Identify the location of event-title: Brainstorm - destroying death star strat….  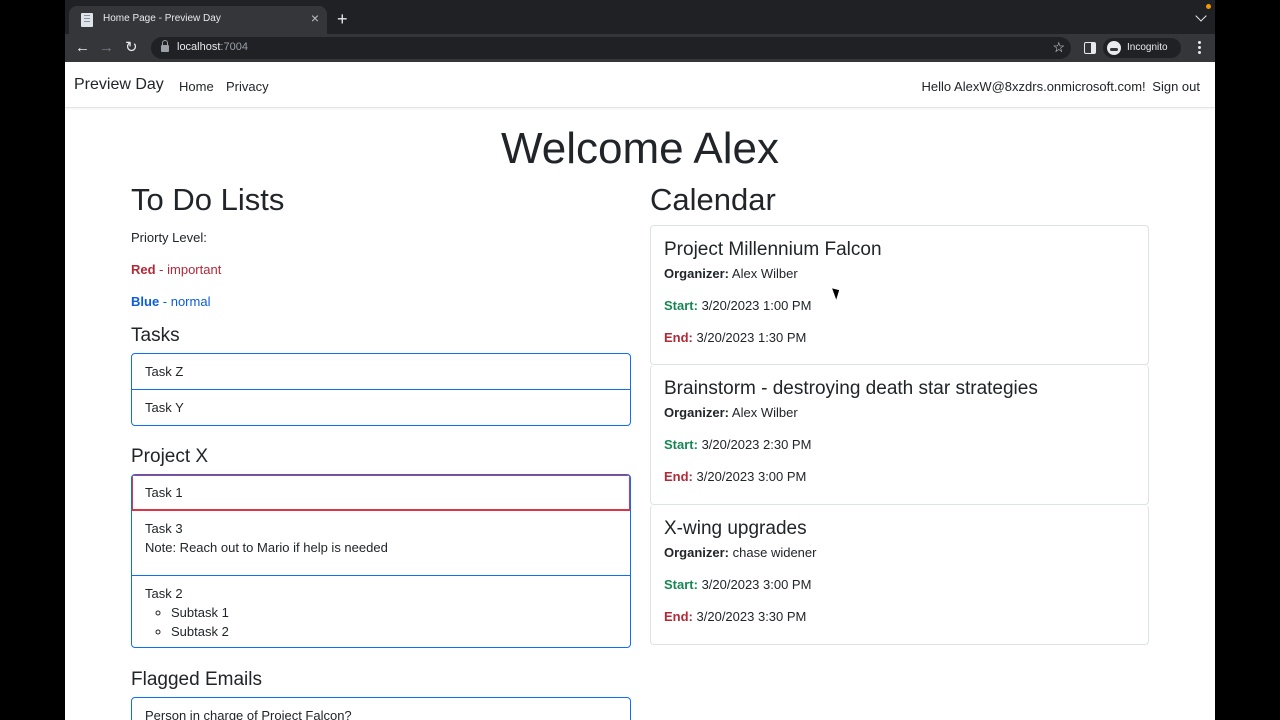
(851, 388).